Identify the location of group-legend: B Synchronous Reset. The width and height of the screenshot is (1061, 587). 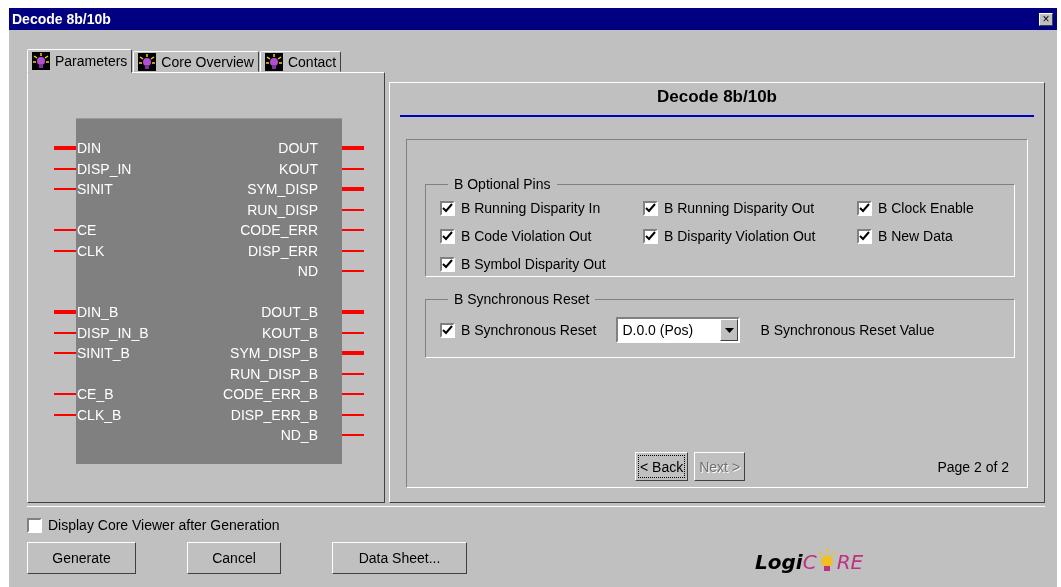
(522, 299).